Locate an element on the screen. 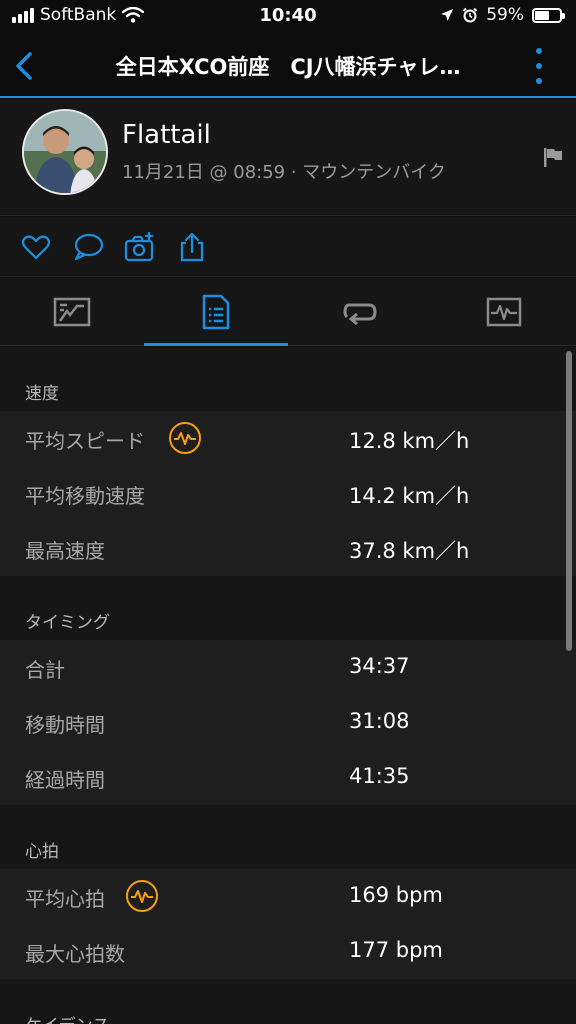 Image resolution: width=576 pixels, height=1024 pixels. graph-monitor-icon is located at coordinates (504, 312).